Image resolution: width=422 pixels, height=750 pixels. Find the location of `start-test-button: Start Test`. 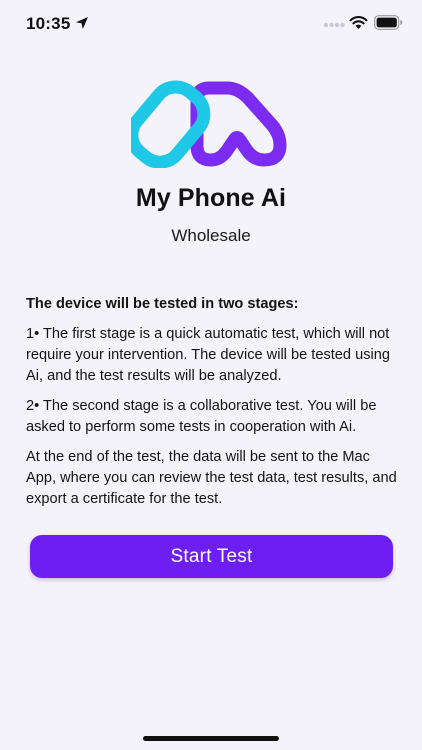

start-test-button: Start Test is located at coordinates (211, 556).